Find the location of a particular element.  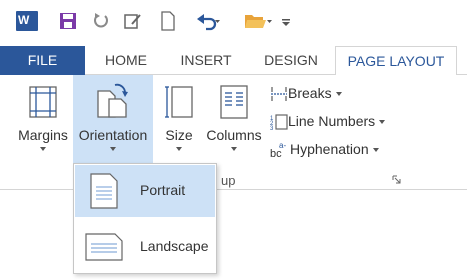

page-setup-group-label: up is located at coordinates (228, 180).